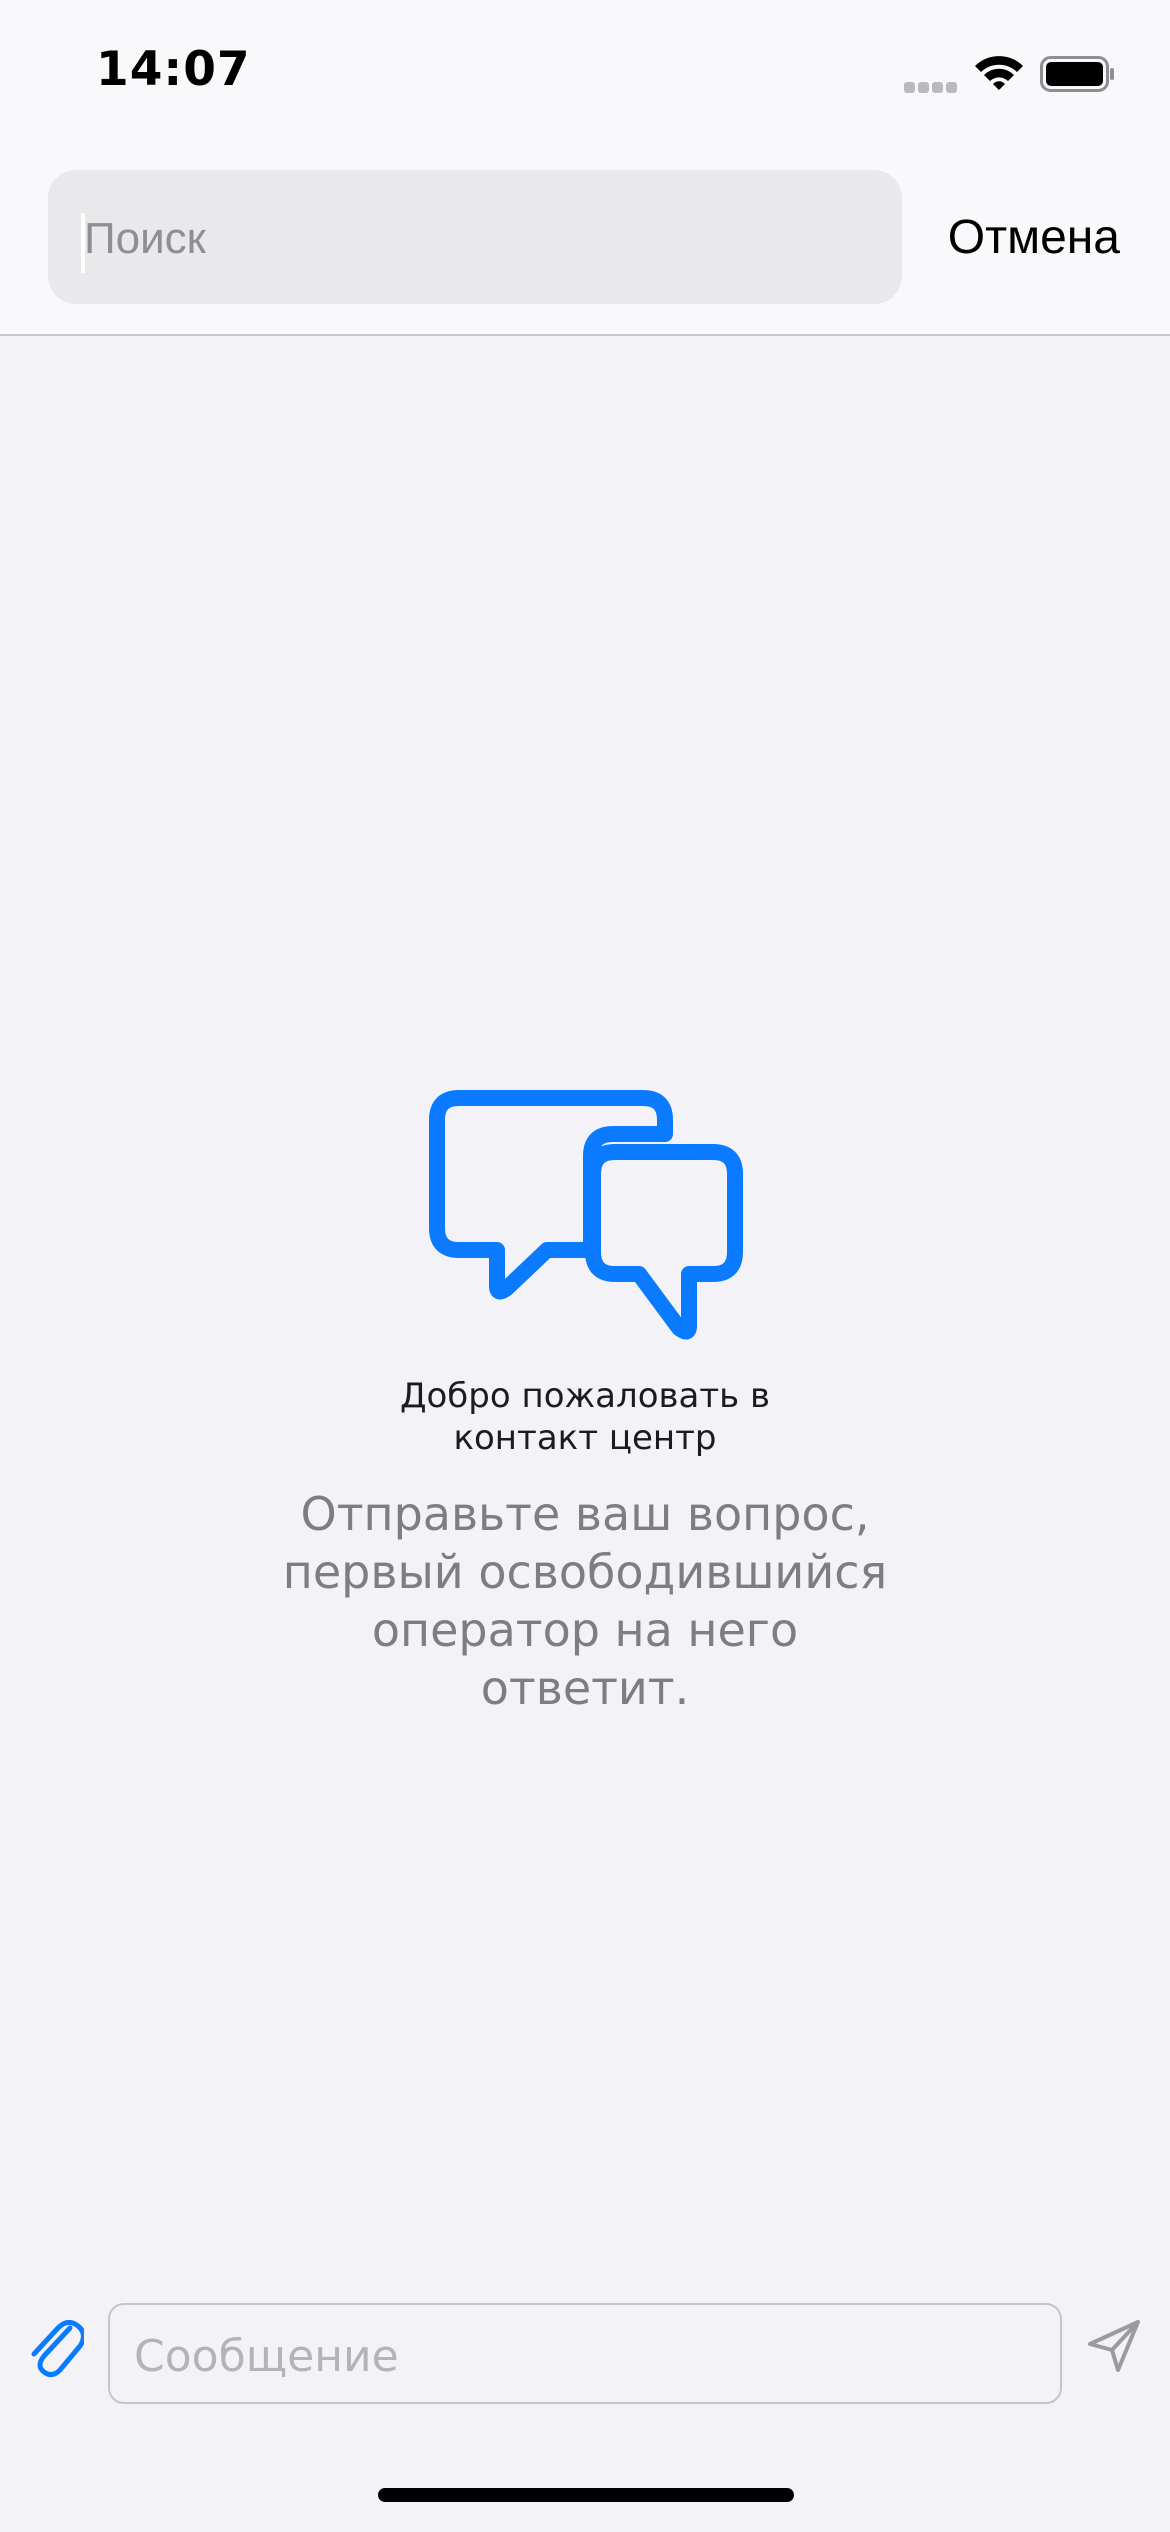 This screenshot has width=1170, height=2532. I want to click on welcome-description-line: ответит., so click(585, 1688).